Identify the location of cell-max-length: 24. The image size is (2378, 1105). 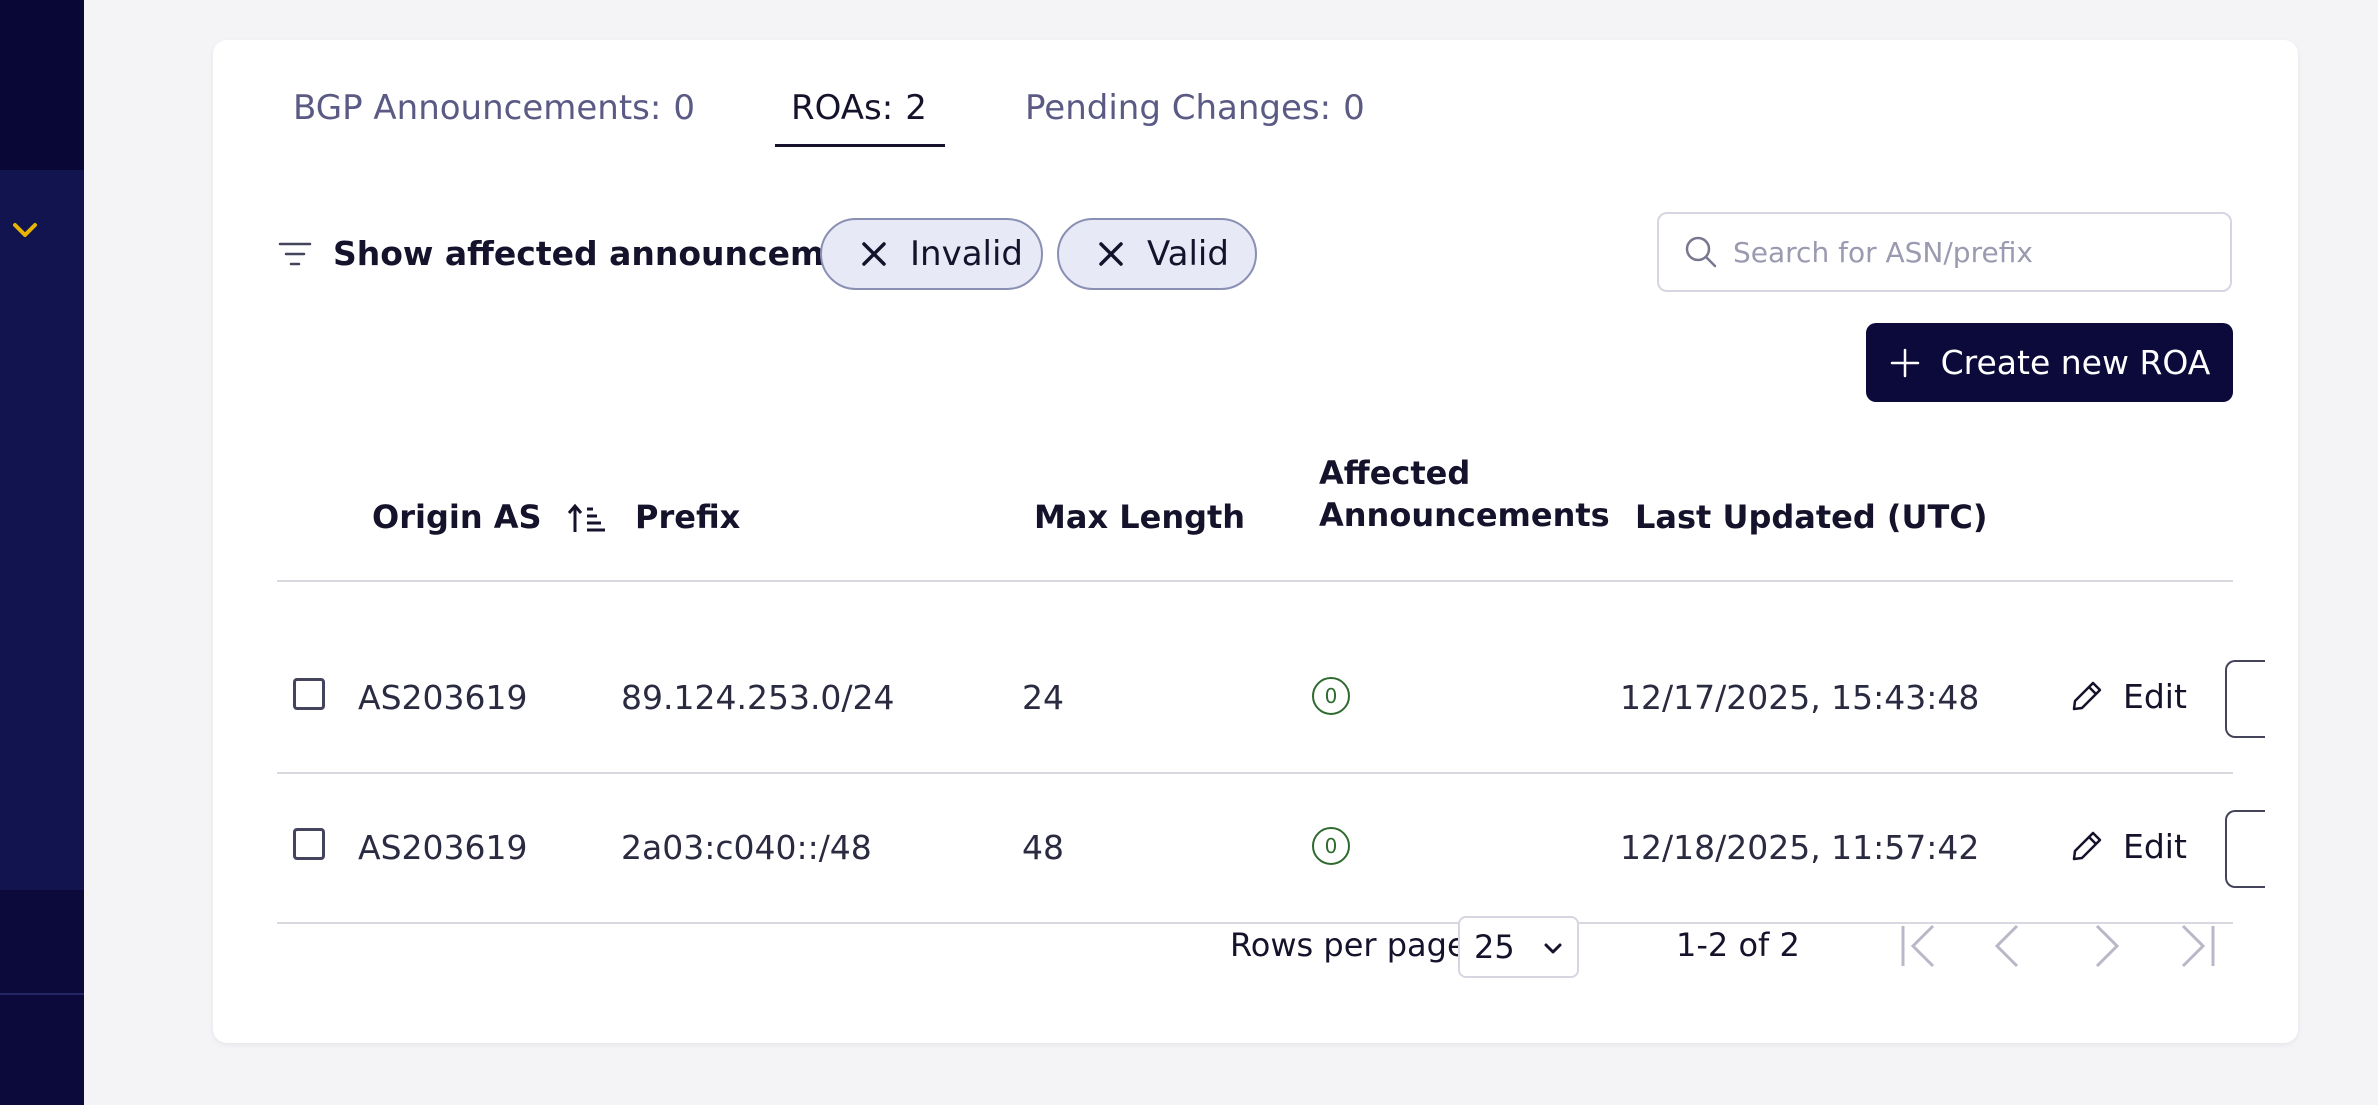
(1043, 697).